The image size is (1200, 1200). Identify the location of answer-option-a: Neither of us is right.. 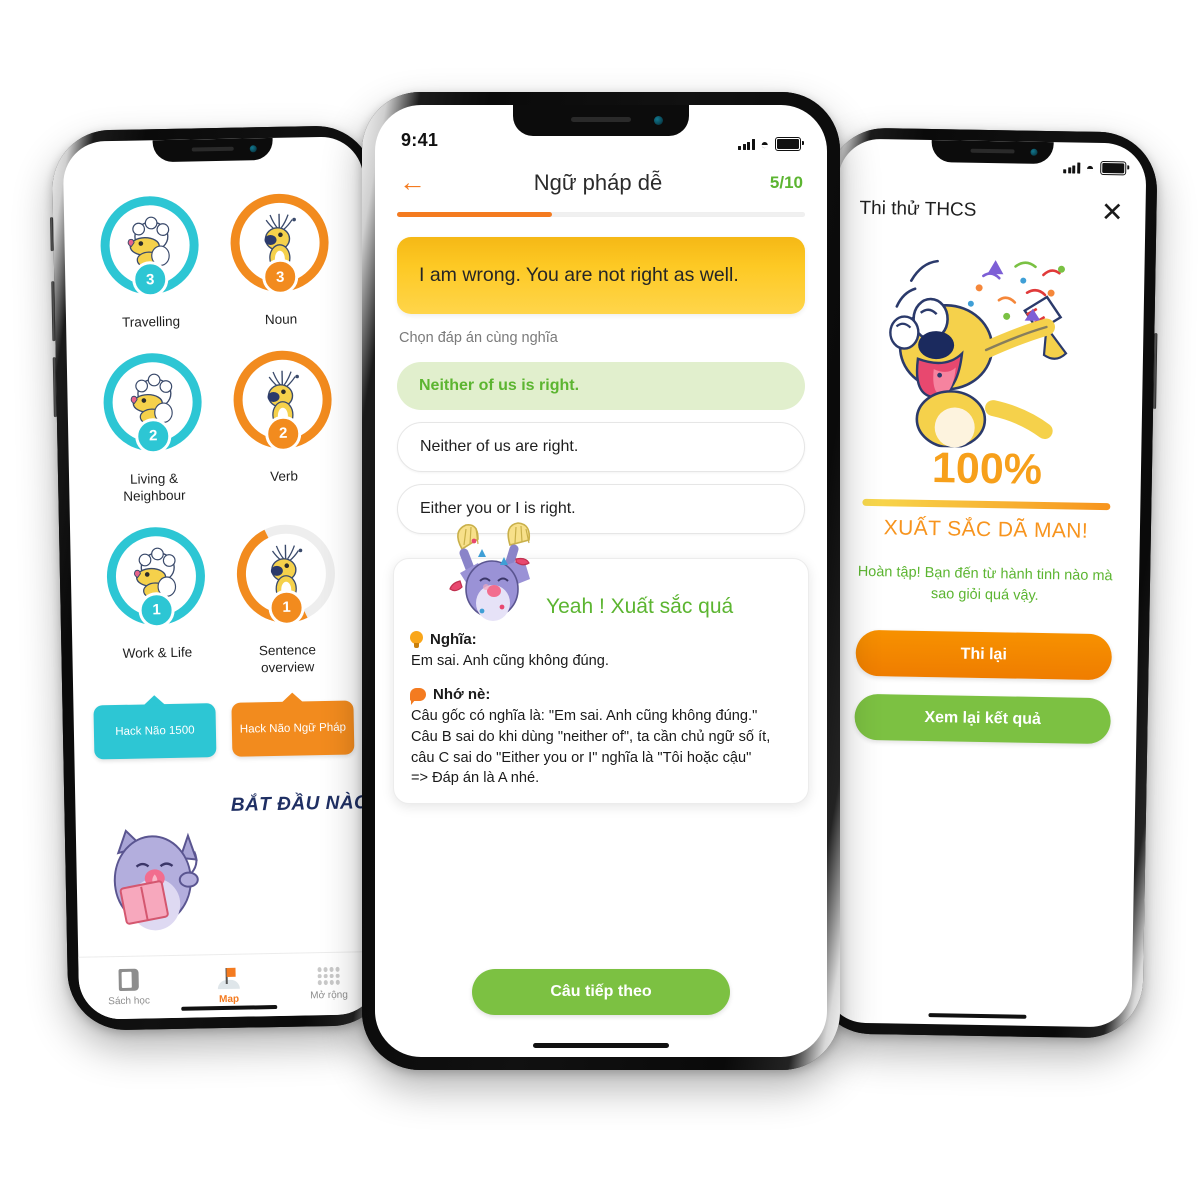
(601, 386).